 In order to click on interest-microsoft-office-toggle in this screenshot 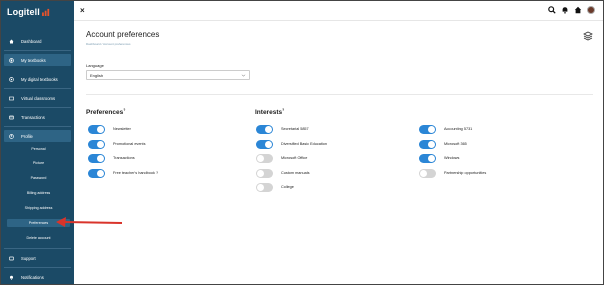, I will do `click(264, 158)`.